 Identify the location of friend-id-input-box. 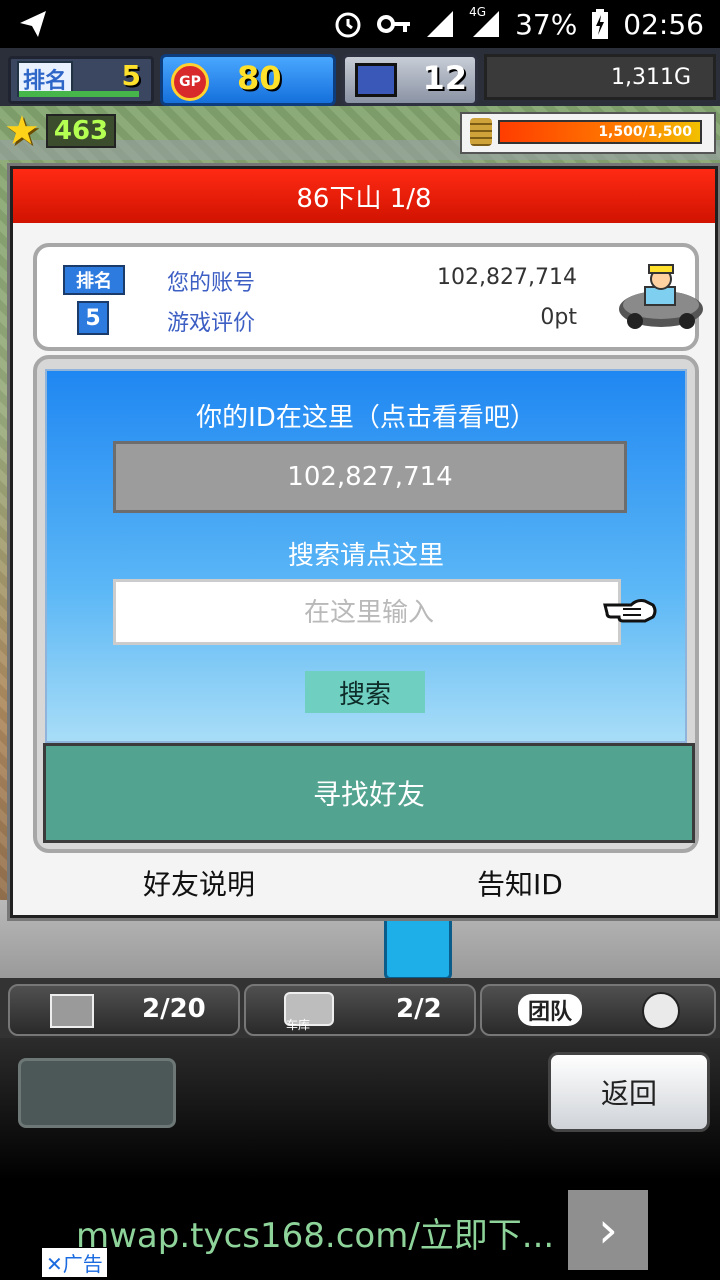
(367, 612).